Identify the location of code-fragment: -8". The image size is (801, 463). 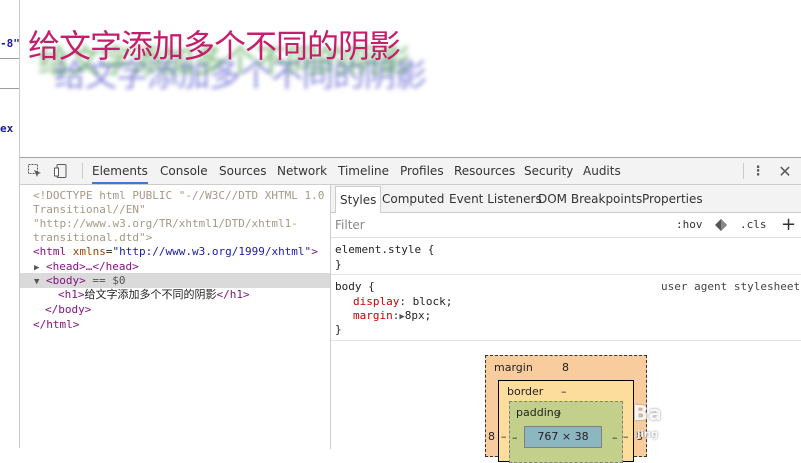
(10, 43).